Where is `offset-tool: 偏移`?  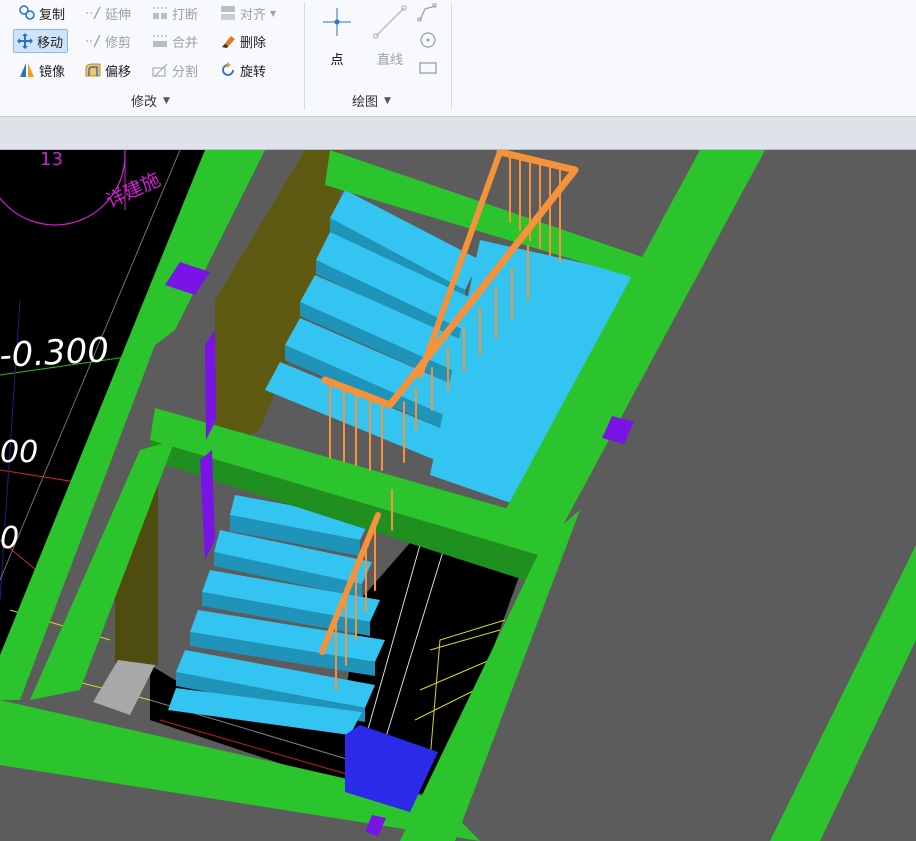
offset-tool: 偏移 is located at coordinates (107, 70).